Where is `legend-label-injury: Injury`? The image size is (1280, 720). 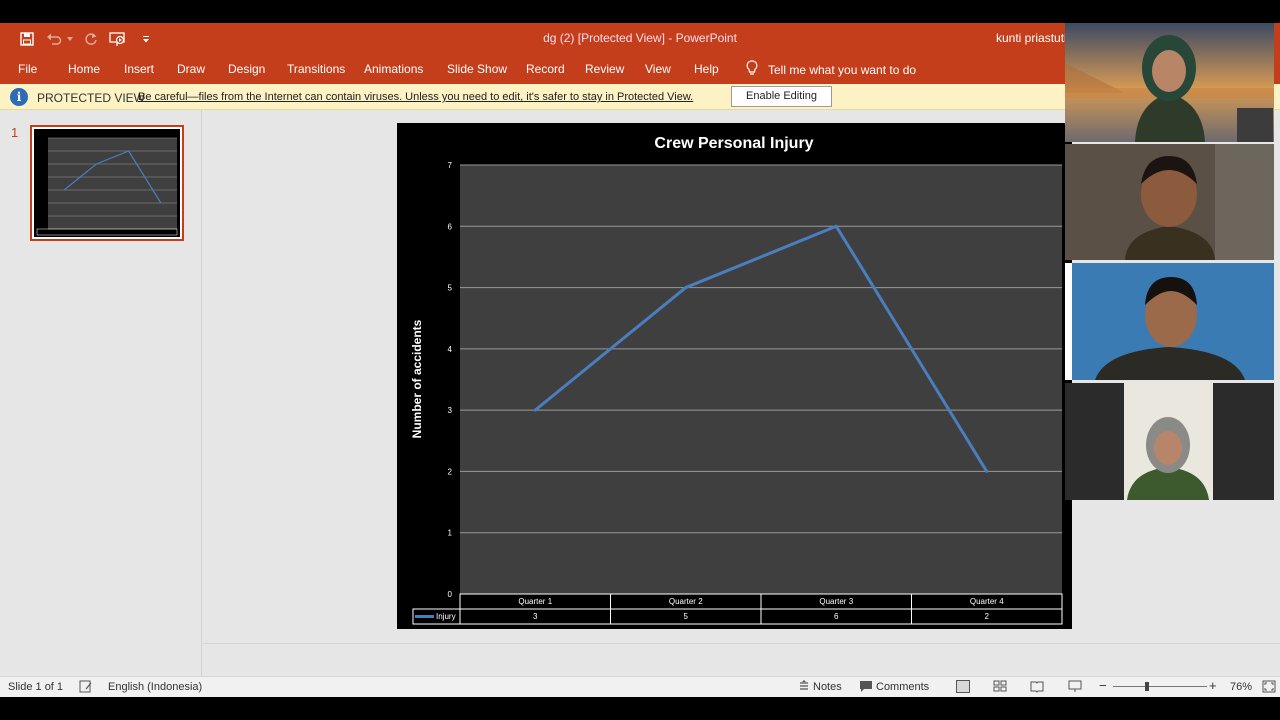
legend-label-injury: Injury is located at coordinates (446, 616).